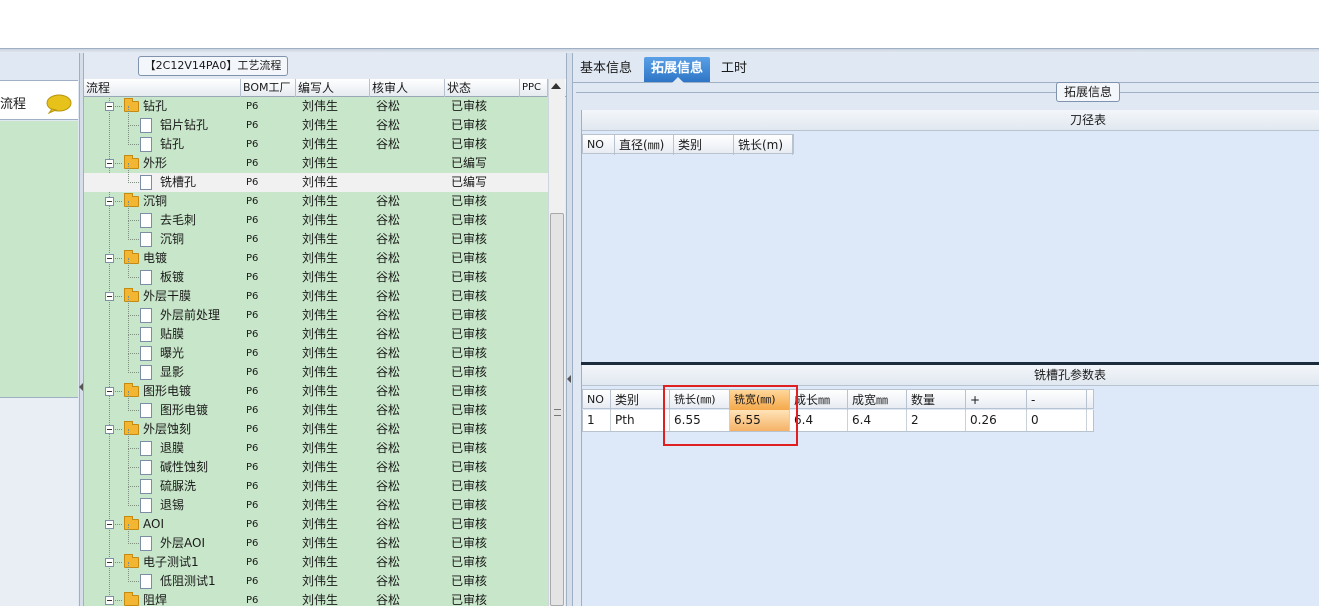 Image resolution: width=1319 pixels, height=606 pixels. What do you see at coordinates (407, 88) in the screenshot?
I see `column-header-reviewer: 核审人` at bounding box center [407, 88].